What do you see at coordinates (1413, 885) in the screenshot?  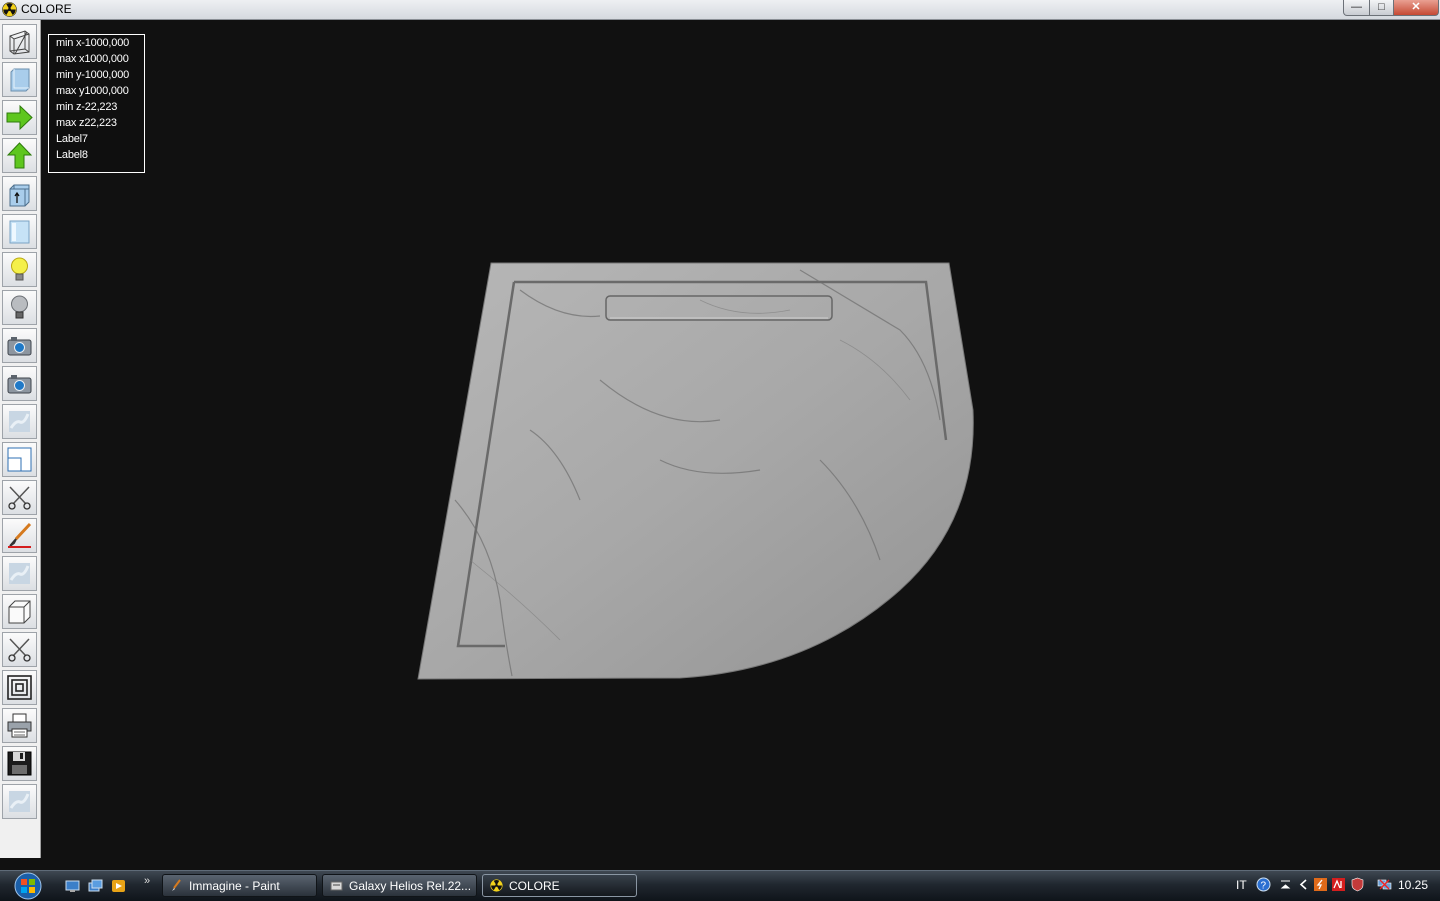 I see `clock: 10.25` at bounding box center [1413, 885].